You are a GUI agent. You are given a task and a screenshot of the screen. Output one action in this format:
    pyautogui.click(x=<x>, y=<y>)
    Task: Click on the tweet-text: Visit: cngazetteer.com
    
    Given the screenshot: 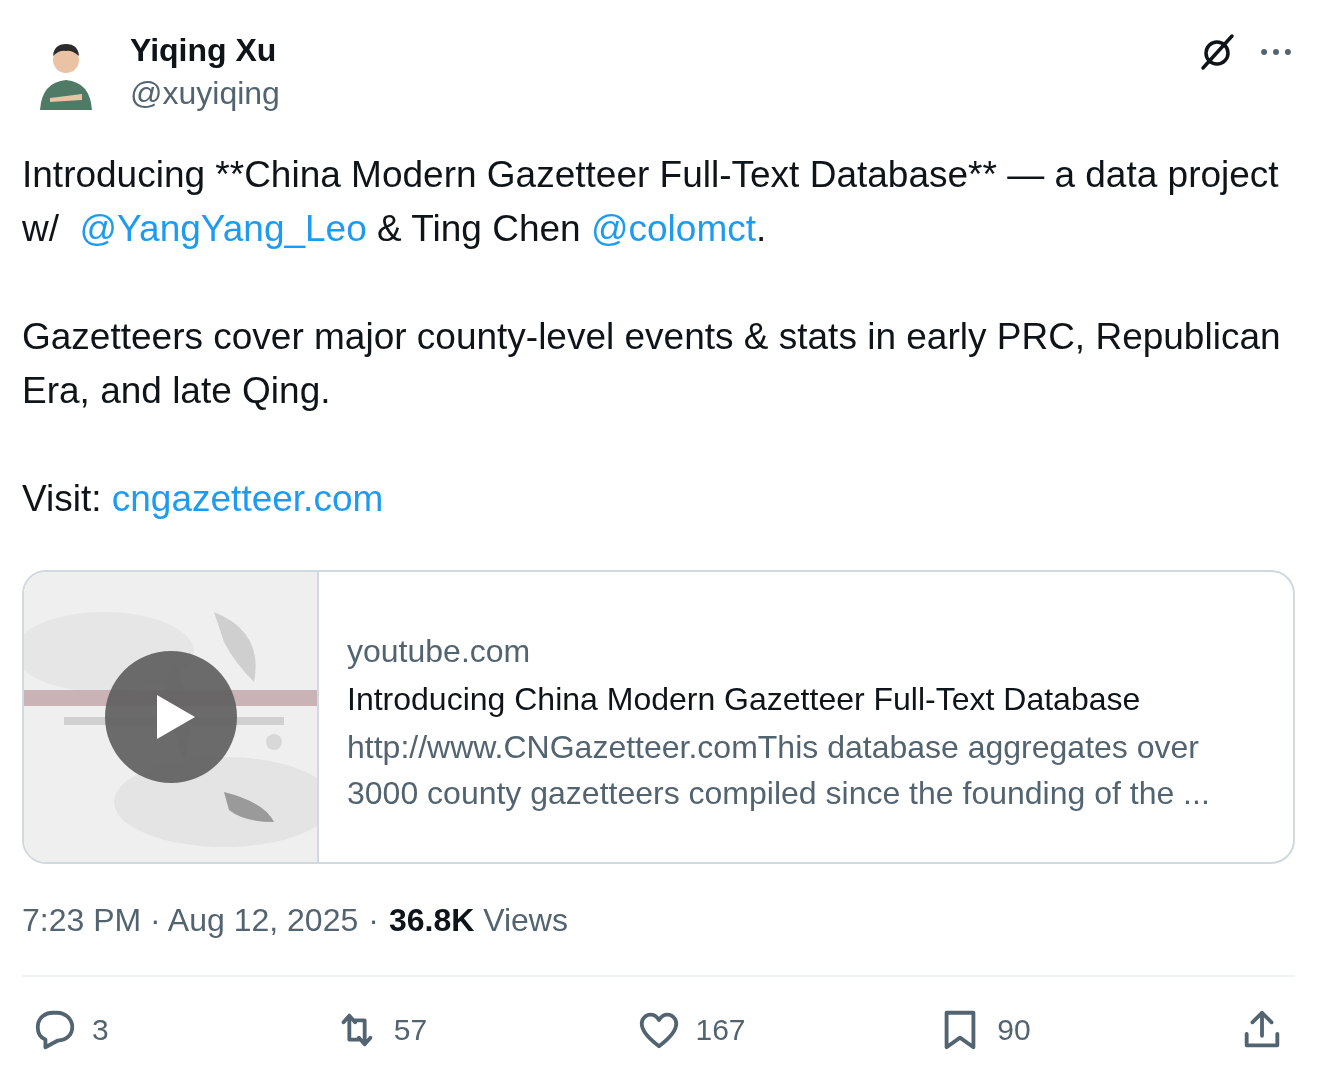 What is the action you would take?
    pyautogui.click(x=203, y=499)
    